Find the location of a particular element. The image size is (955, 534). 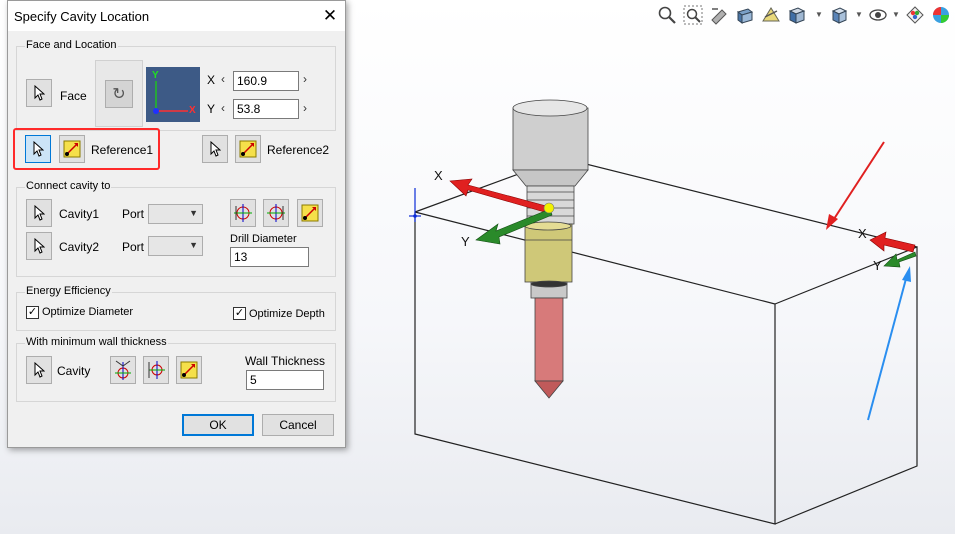

wall-cavity-select-button is located at coordinates (39, 370).